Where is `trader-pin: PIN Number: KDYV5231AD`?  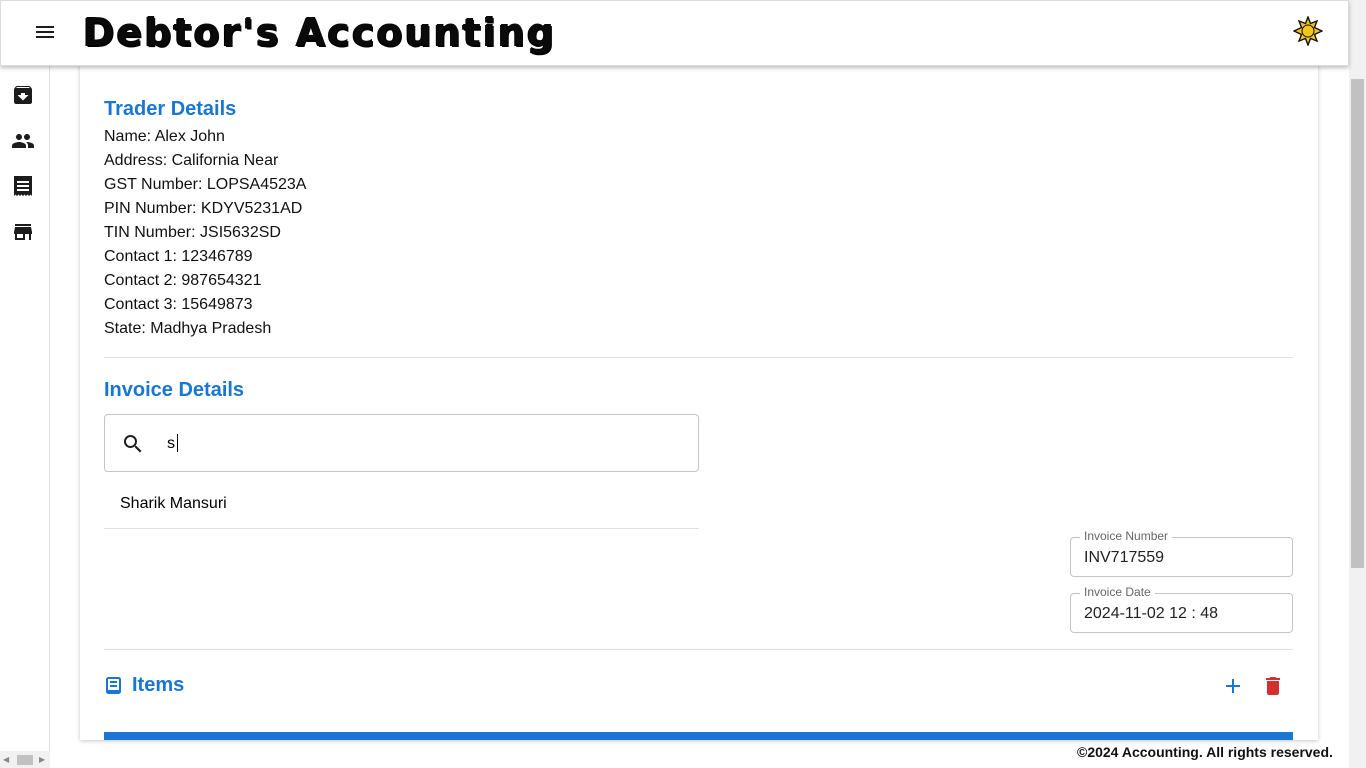
trader-pin: PIN Number: KDYV5231AD is located at coordinates (203, 208).